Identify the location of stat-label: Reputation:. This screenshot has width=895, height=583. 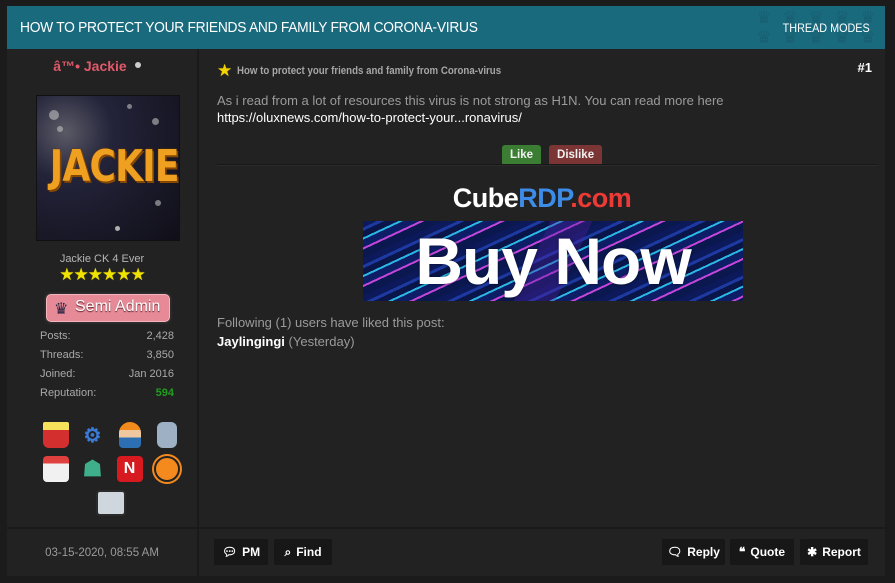
(68, 393).